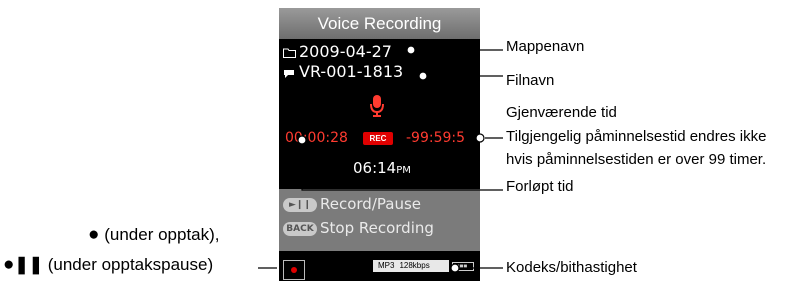 The width and height of the screenshot is (787, 281). I want to click on status-bar: MP3 128kbps, so click(379, 266).